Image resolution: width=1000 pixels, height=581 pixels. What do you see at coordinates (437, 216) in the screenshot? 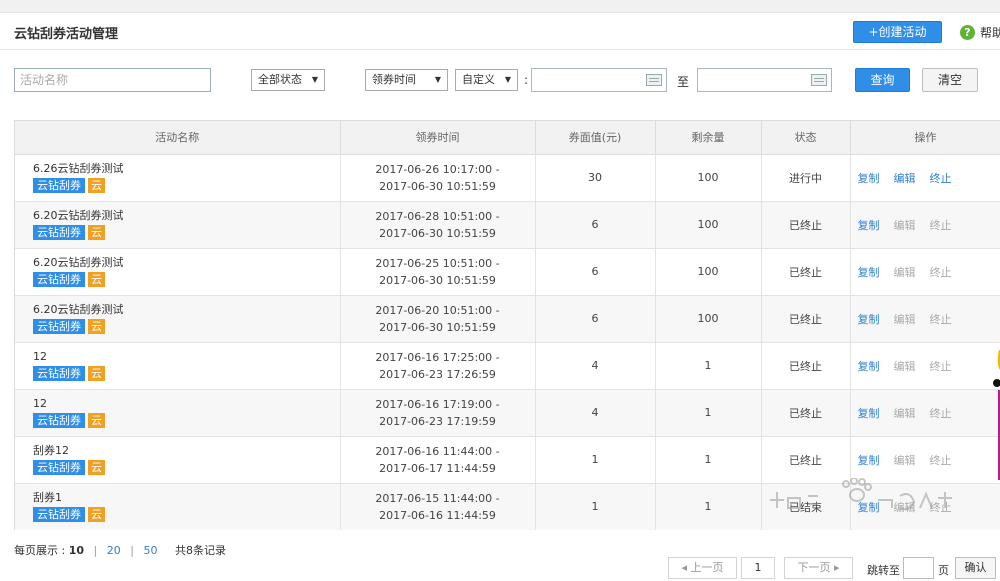
I see `time-start: 2017-06-28 10:51:00 -` at bounding box center [437, 216].